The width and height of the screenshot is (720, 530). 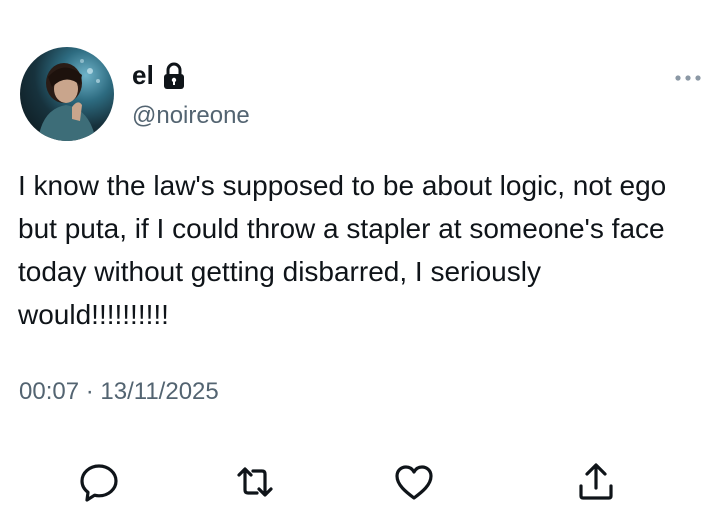 What do you see at coordinates (414, 482) in the screenshot?
I see `heart-icon` at bounding box center [414, 482].